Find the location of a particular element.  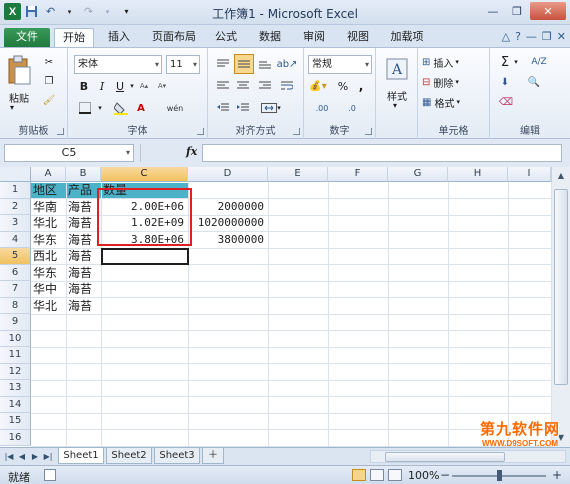

first-sheet-icon: |◀ is located at coordinates (9, 456).